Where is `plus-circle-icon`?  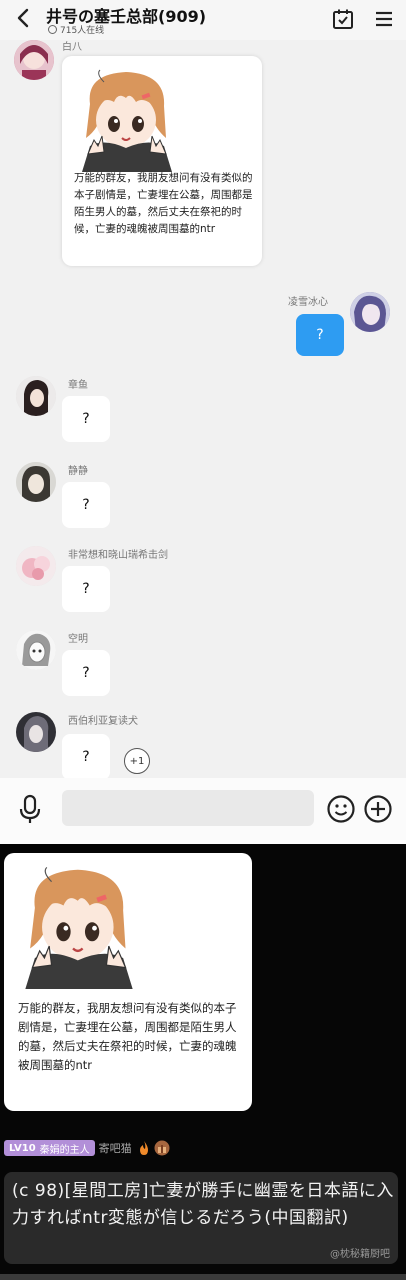
plus-circle-icon is located at coordinates (378, 809).